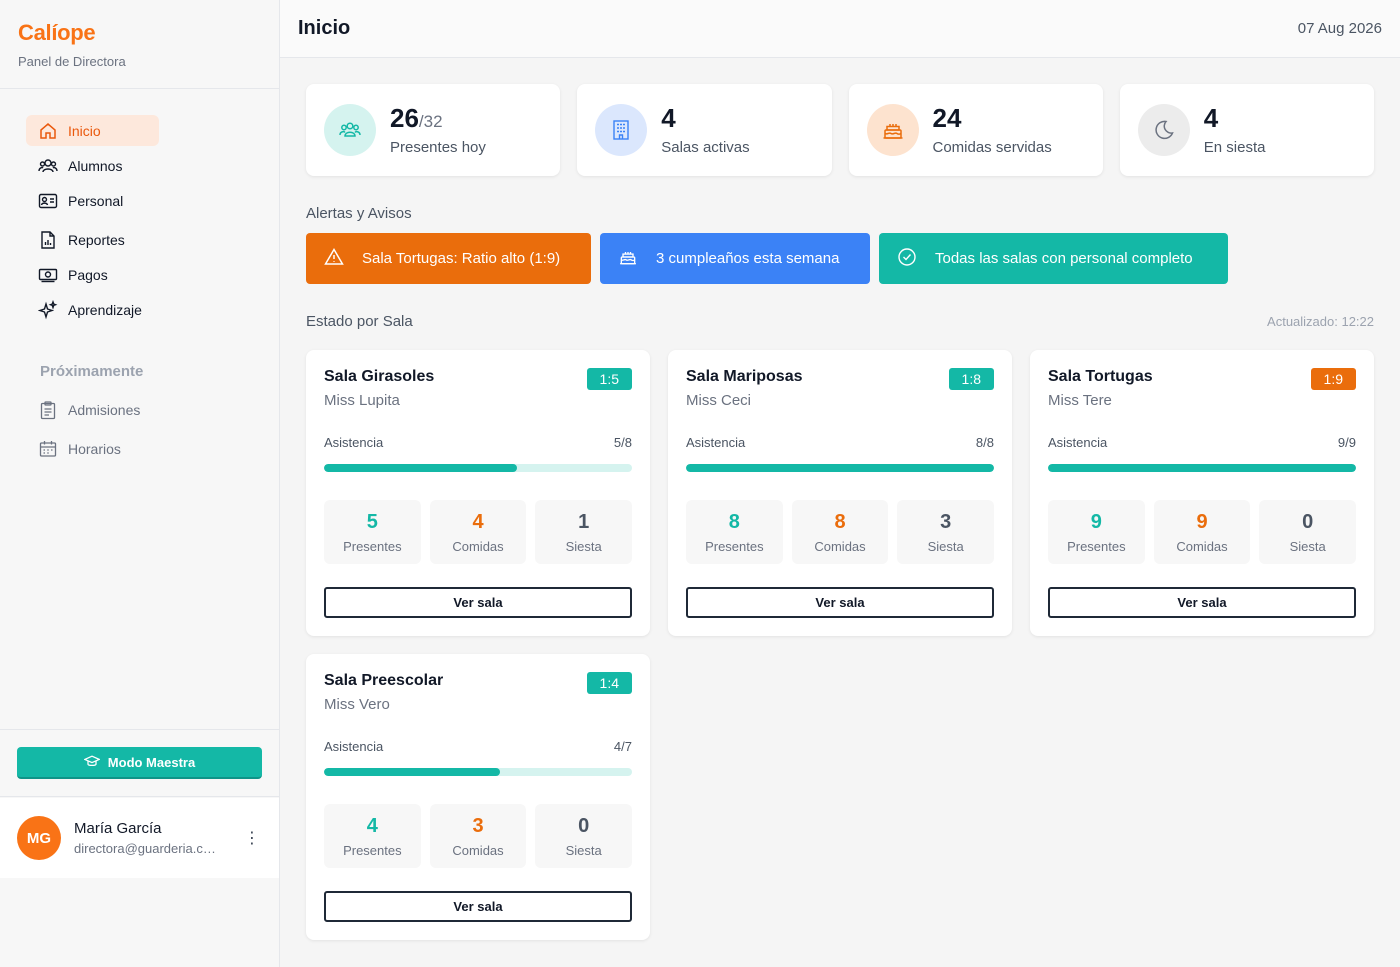 The image size is (1400, 967). Describe the element at coordinates (92, 371) in the screenshot. I see `coming-soon-heading: Próximamente` at that location.